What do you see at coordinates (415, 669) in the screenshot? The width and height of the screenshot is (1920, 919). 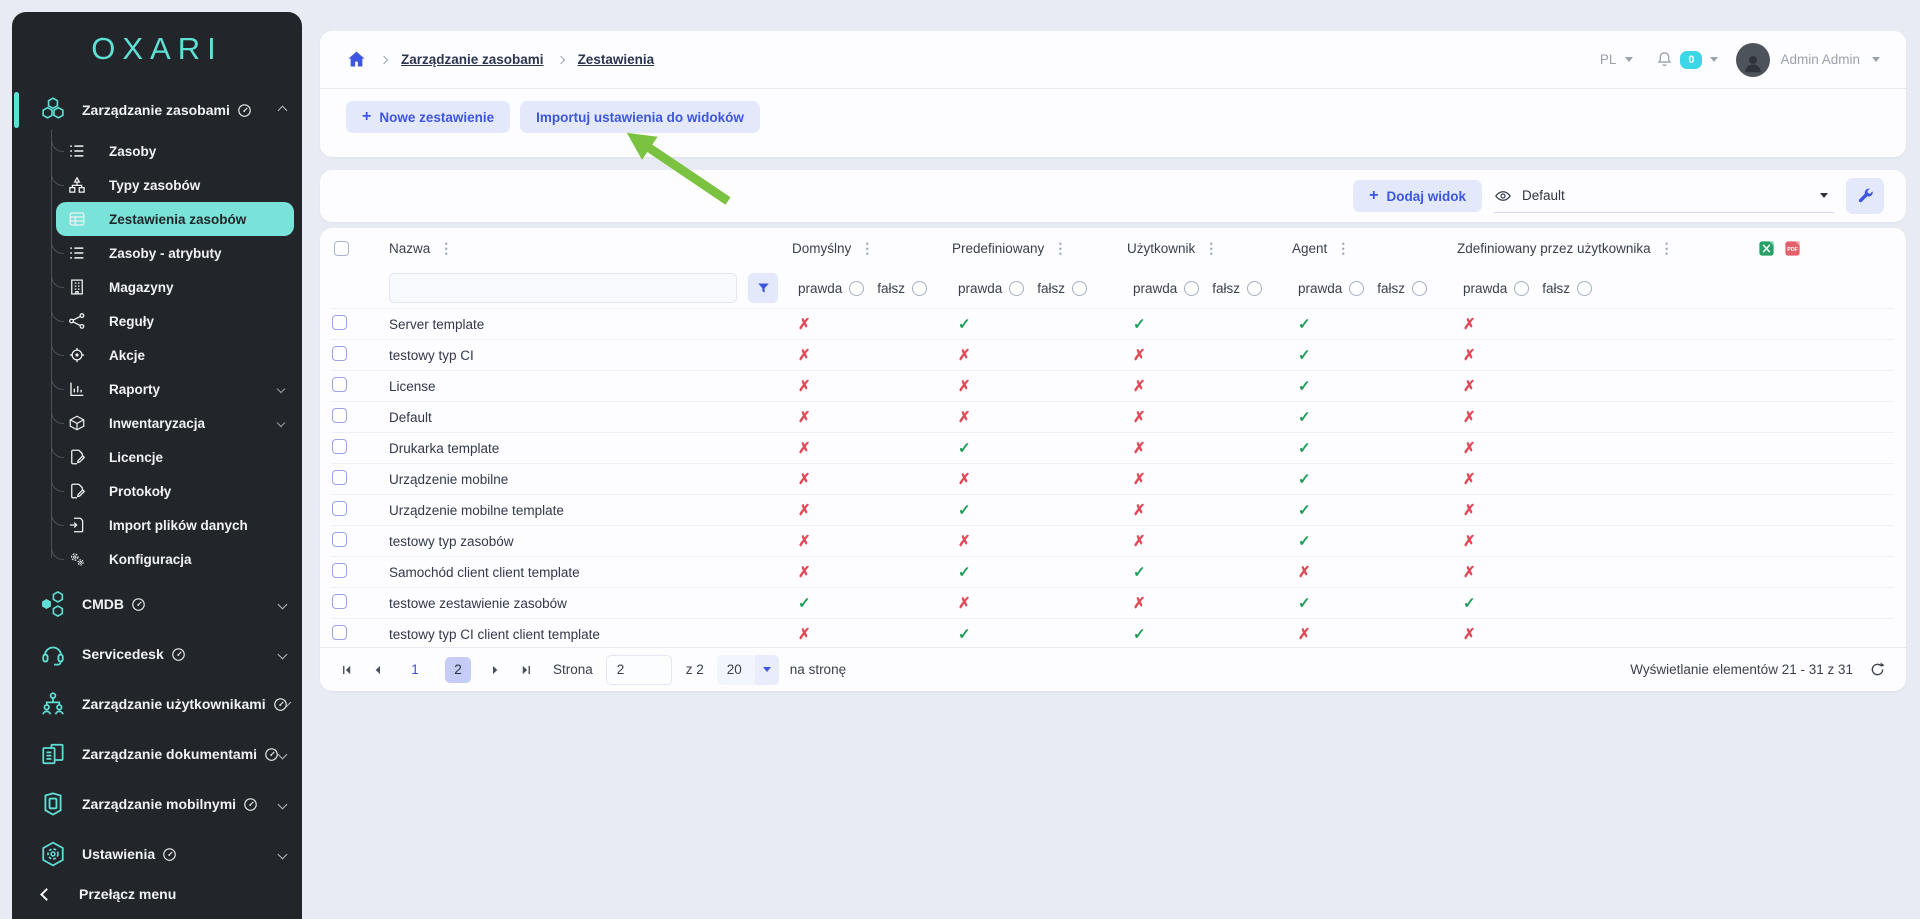 I see `page-number-1: 1` at bounding box center [415, 669].